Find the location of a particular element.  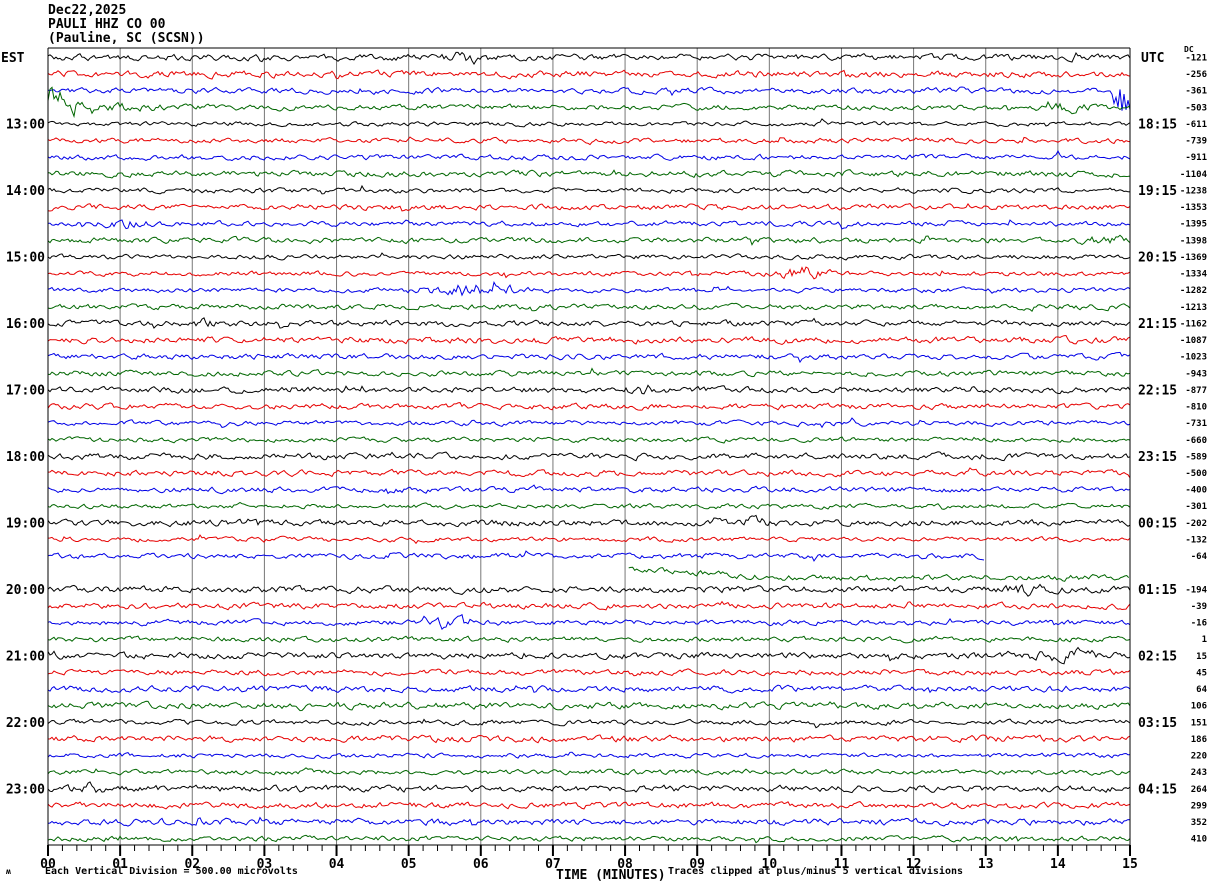

est-hour-label: 15:00 is located at coordinates (25, 257).